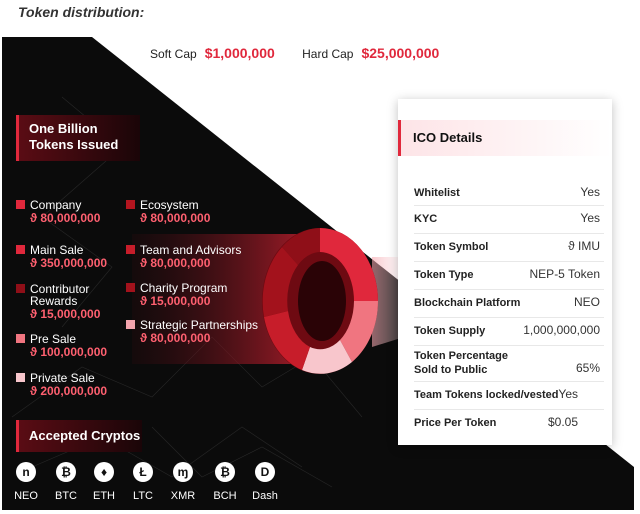 The image size is (640, 514). What do you see at coordinates (69, 391) in the screenshot?
I see `legend-amount: ϑ 200,000,000` at bounding box center [69, 391].